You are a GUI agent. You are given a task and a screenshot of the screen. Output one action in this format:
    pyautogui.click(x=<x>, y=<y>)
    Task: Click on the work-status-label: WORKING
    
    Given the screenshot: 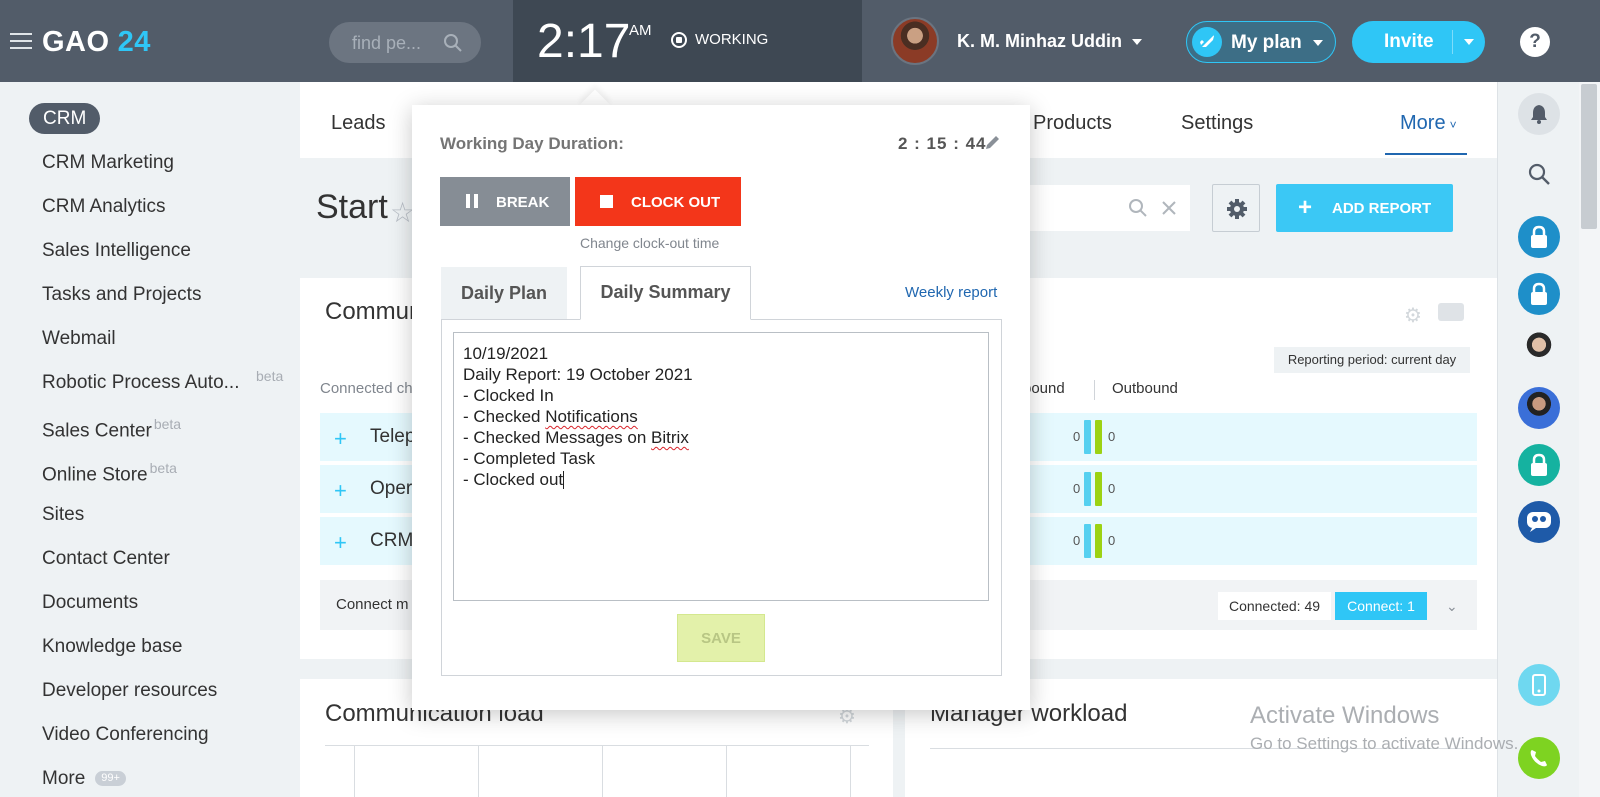 What is the action you would take?
    pyautogui.click(x=732, y=39)
    